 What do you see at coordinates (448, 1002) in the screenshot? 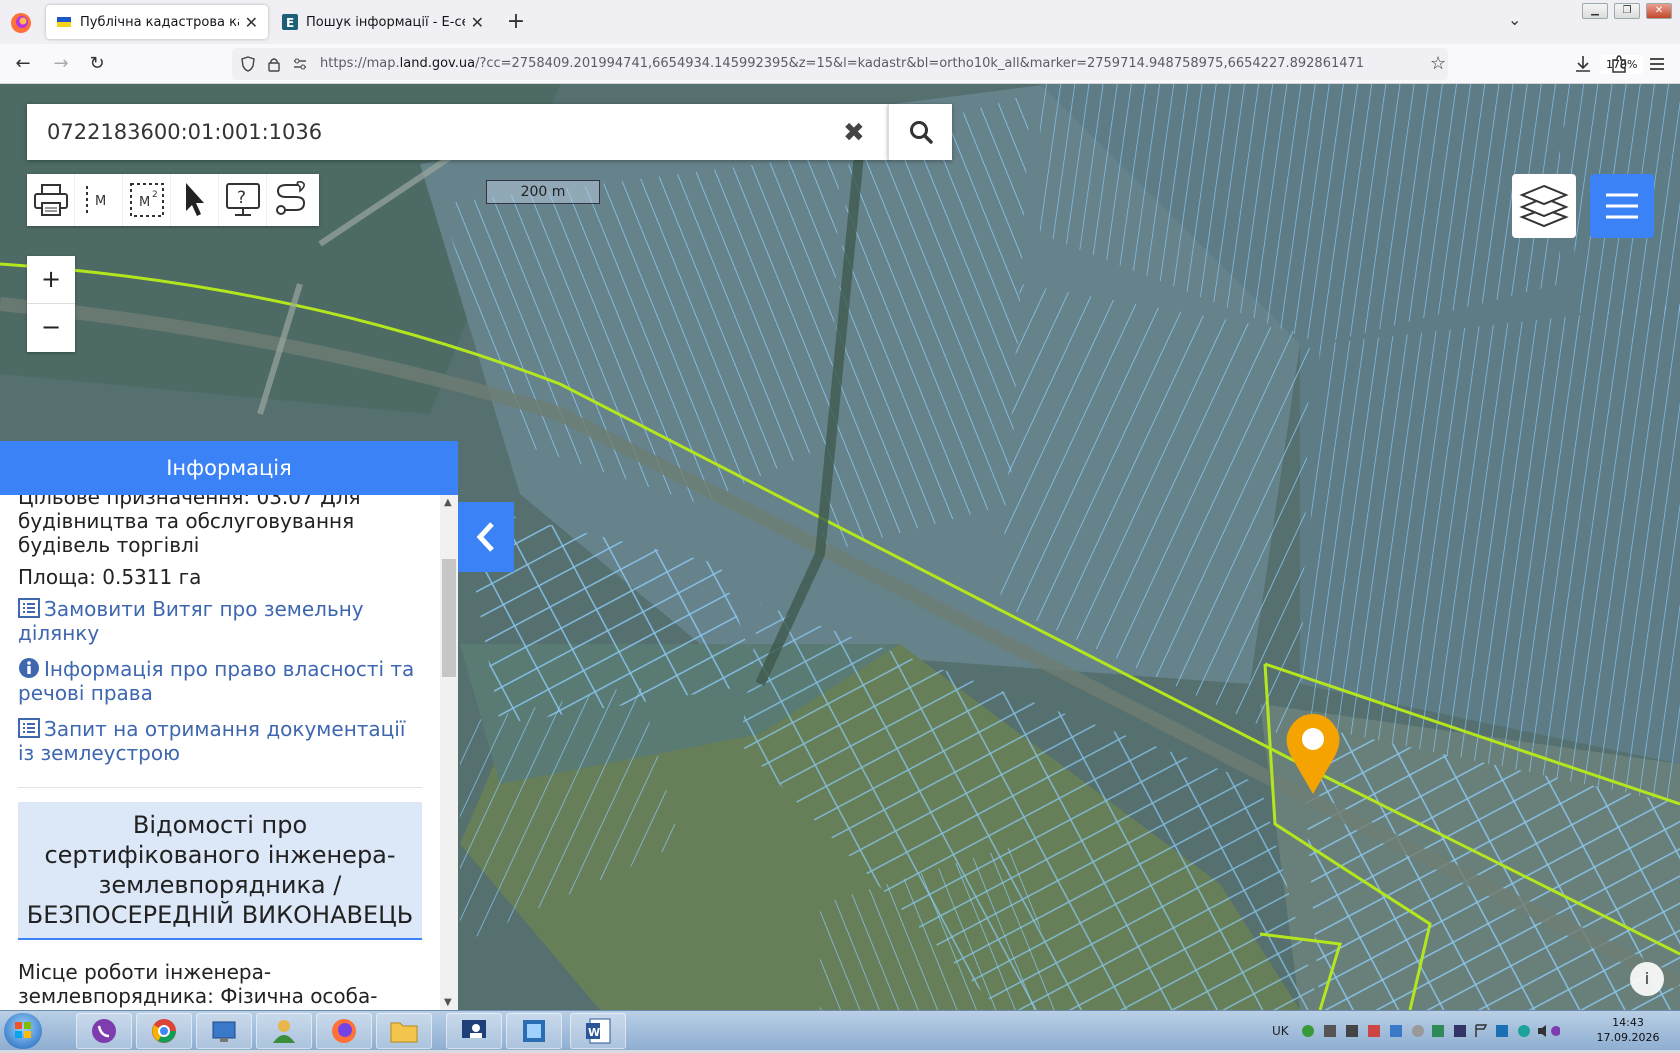
I see `scroll-down-icon: ▼` at bounding box center [448, 1002].